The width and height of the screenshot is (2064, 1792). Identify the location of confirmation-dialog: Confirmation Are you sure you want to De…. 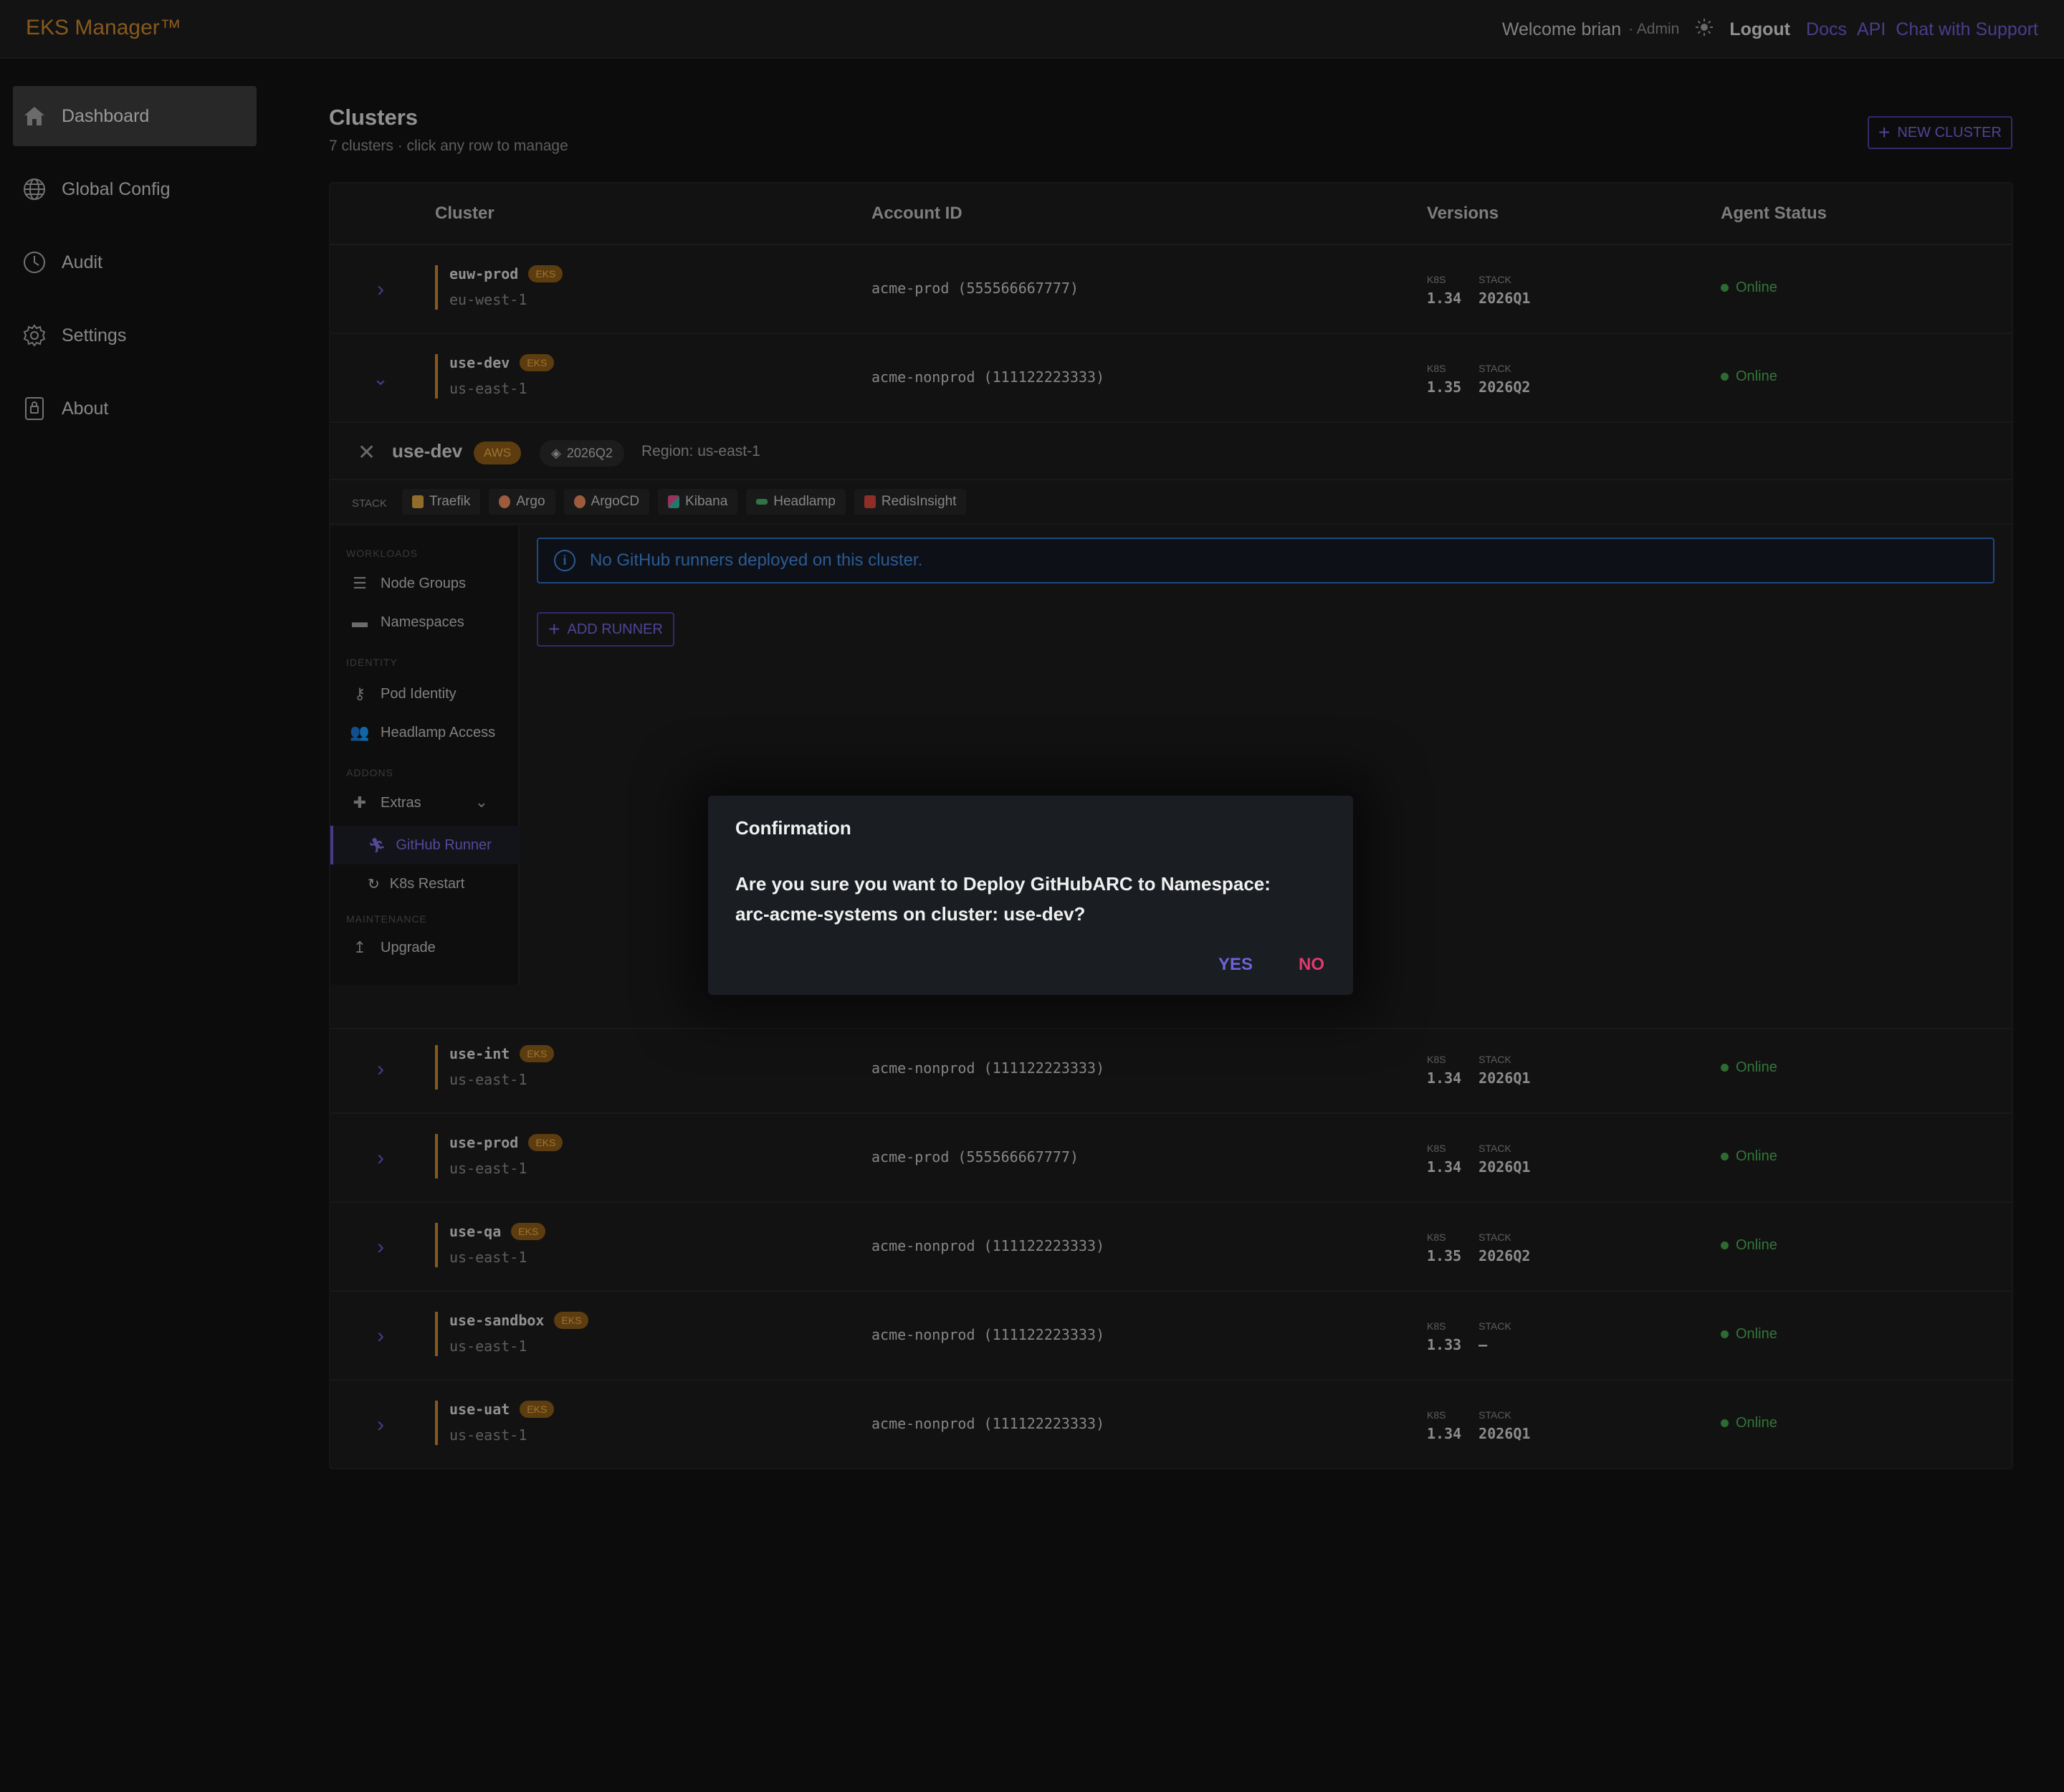
(1030, 895).